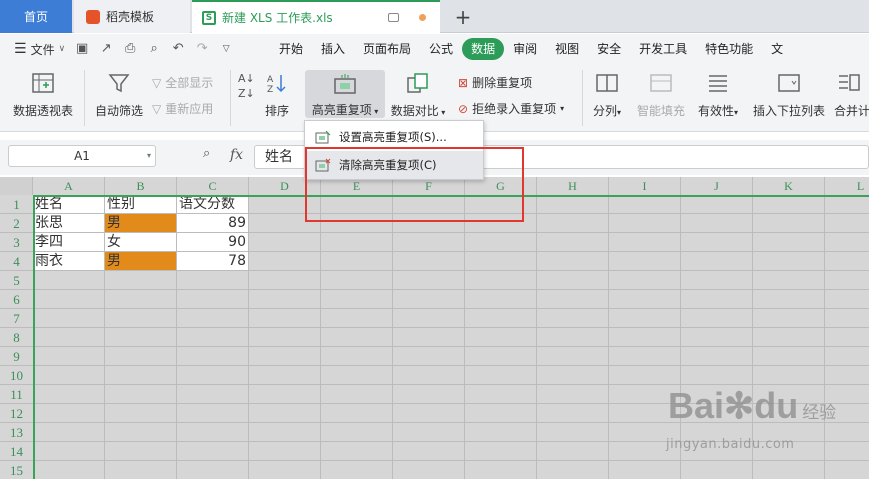 This screenshot has height=479, width=869. I want to click on fx-icon: fx, so click(236, 155).